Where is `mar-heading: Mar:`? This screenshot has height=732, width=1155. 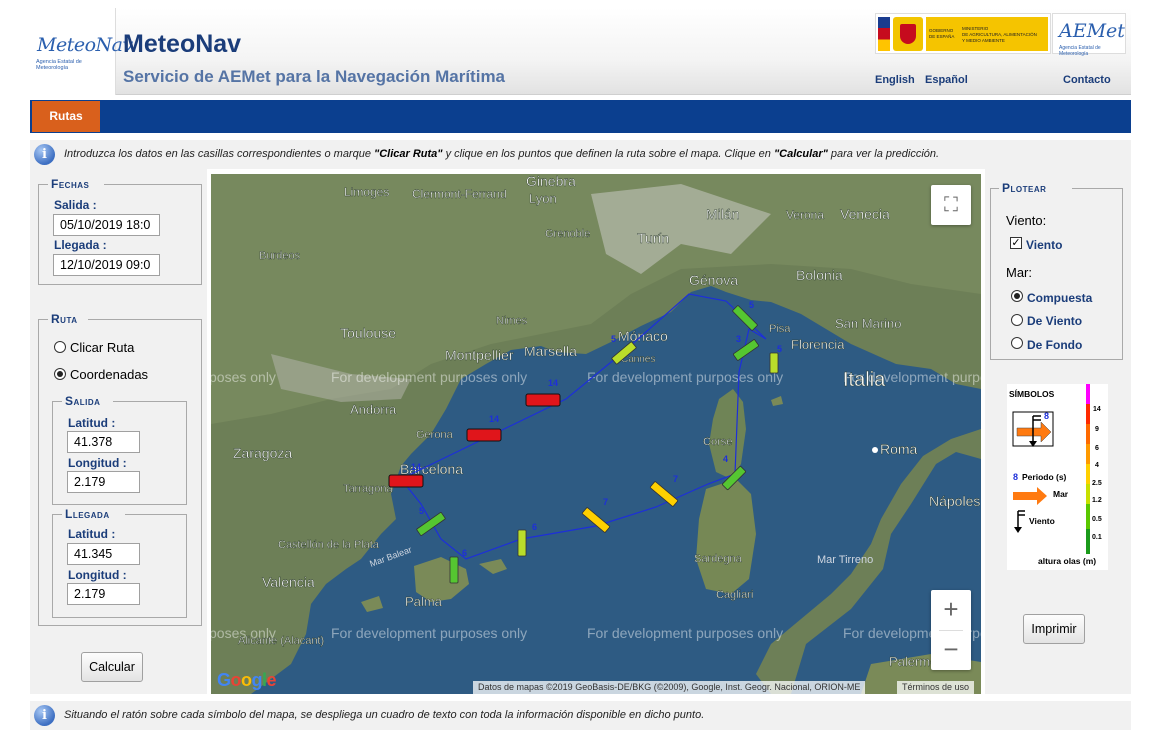
mar-heading: Mar: is located at coordinates (1019, 272).